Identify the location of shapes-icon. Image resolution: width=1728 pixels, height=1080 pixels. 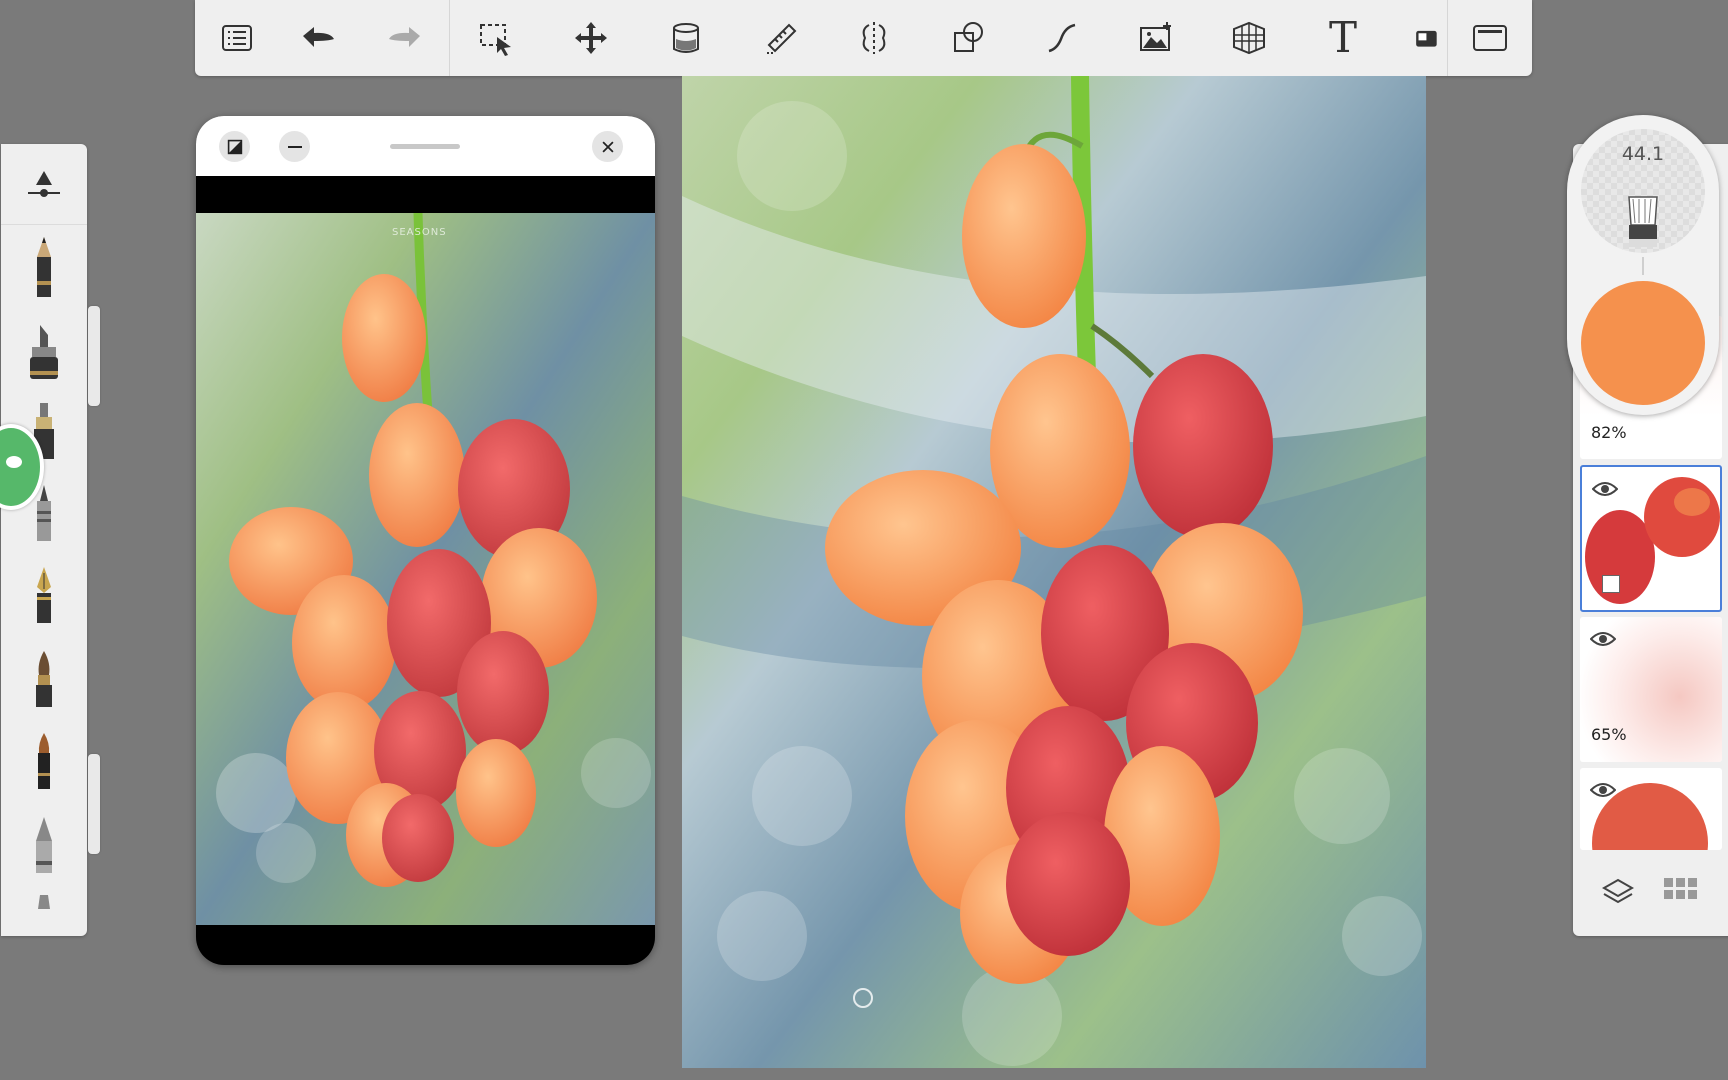
(969, 38).